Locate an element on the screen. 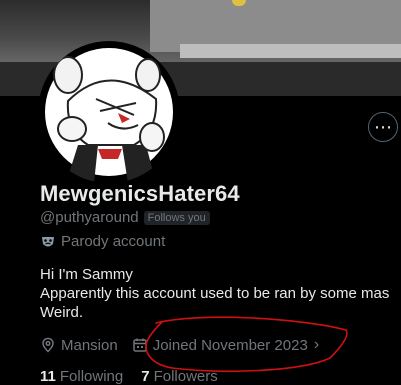  calendar-icon is located at coordinates (139, 345).